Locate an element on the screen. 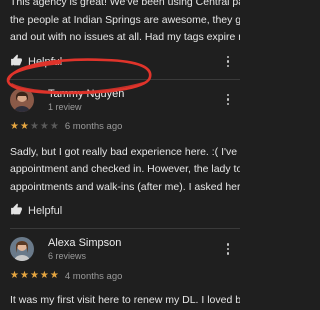 The height and width of the screenshot is (310, 320). rating-row: ★ ★ ★ ★ ★ 4 months ago is located at coordinates (125, 276).